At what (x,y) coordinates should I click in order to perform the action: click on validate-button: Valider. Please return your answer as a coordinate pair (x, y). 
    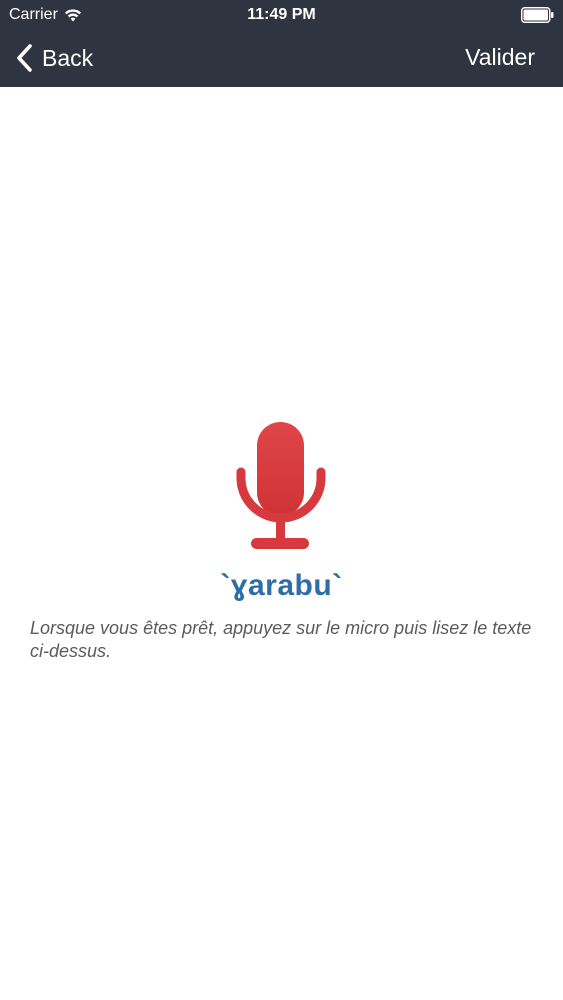
    Looking at the image, I should click on (500, 57).